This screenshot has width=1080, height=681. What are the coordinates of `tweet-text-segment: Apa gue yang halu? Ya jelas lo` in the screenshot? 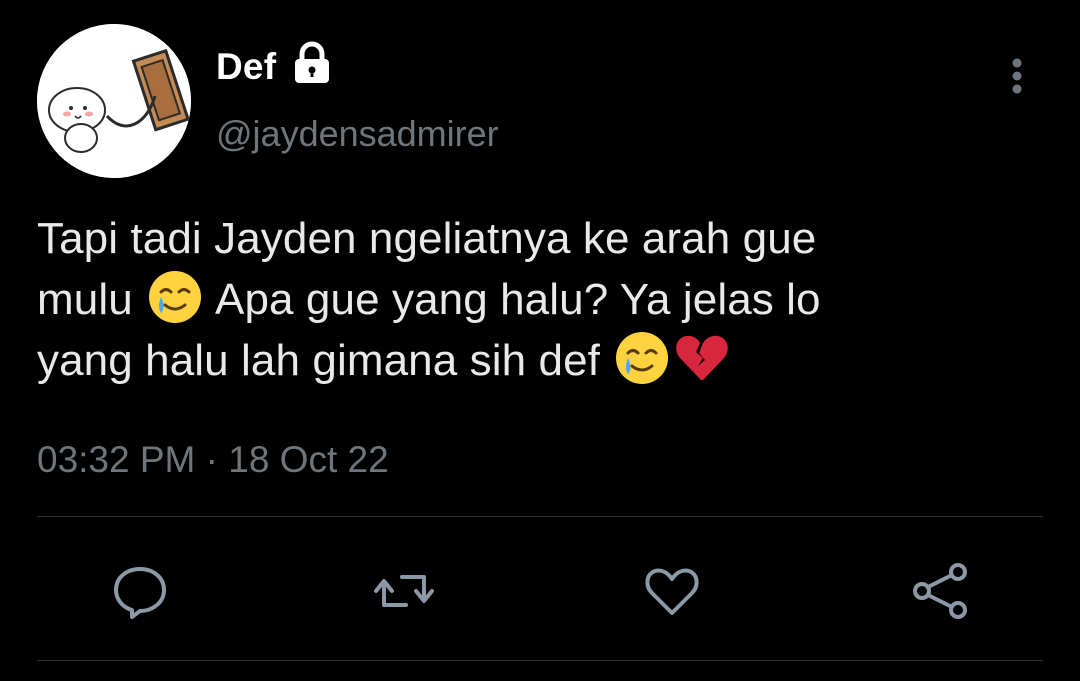 It's located at (518, 299).